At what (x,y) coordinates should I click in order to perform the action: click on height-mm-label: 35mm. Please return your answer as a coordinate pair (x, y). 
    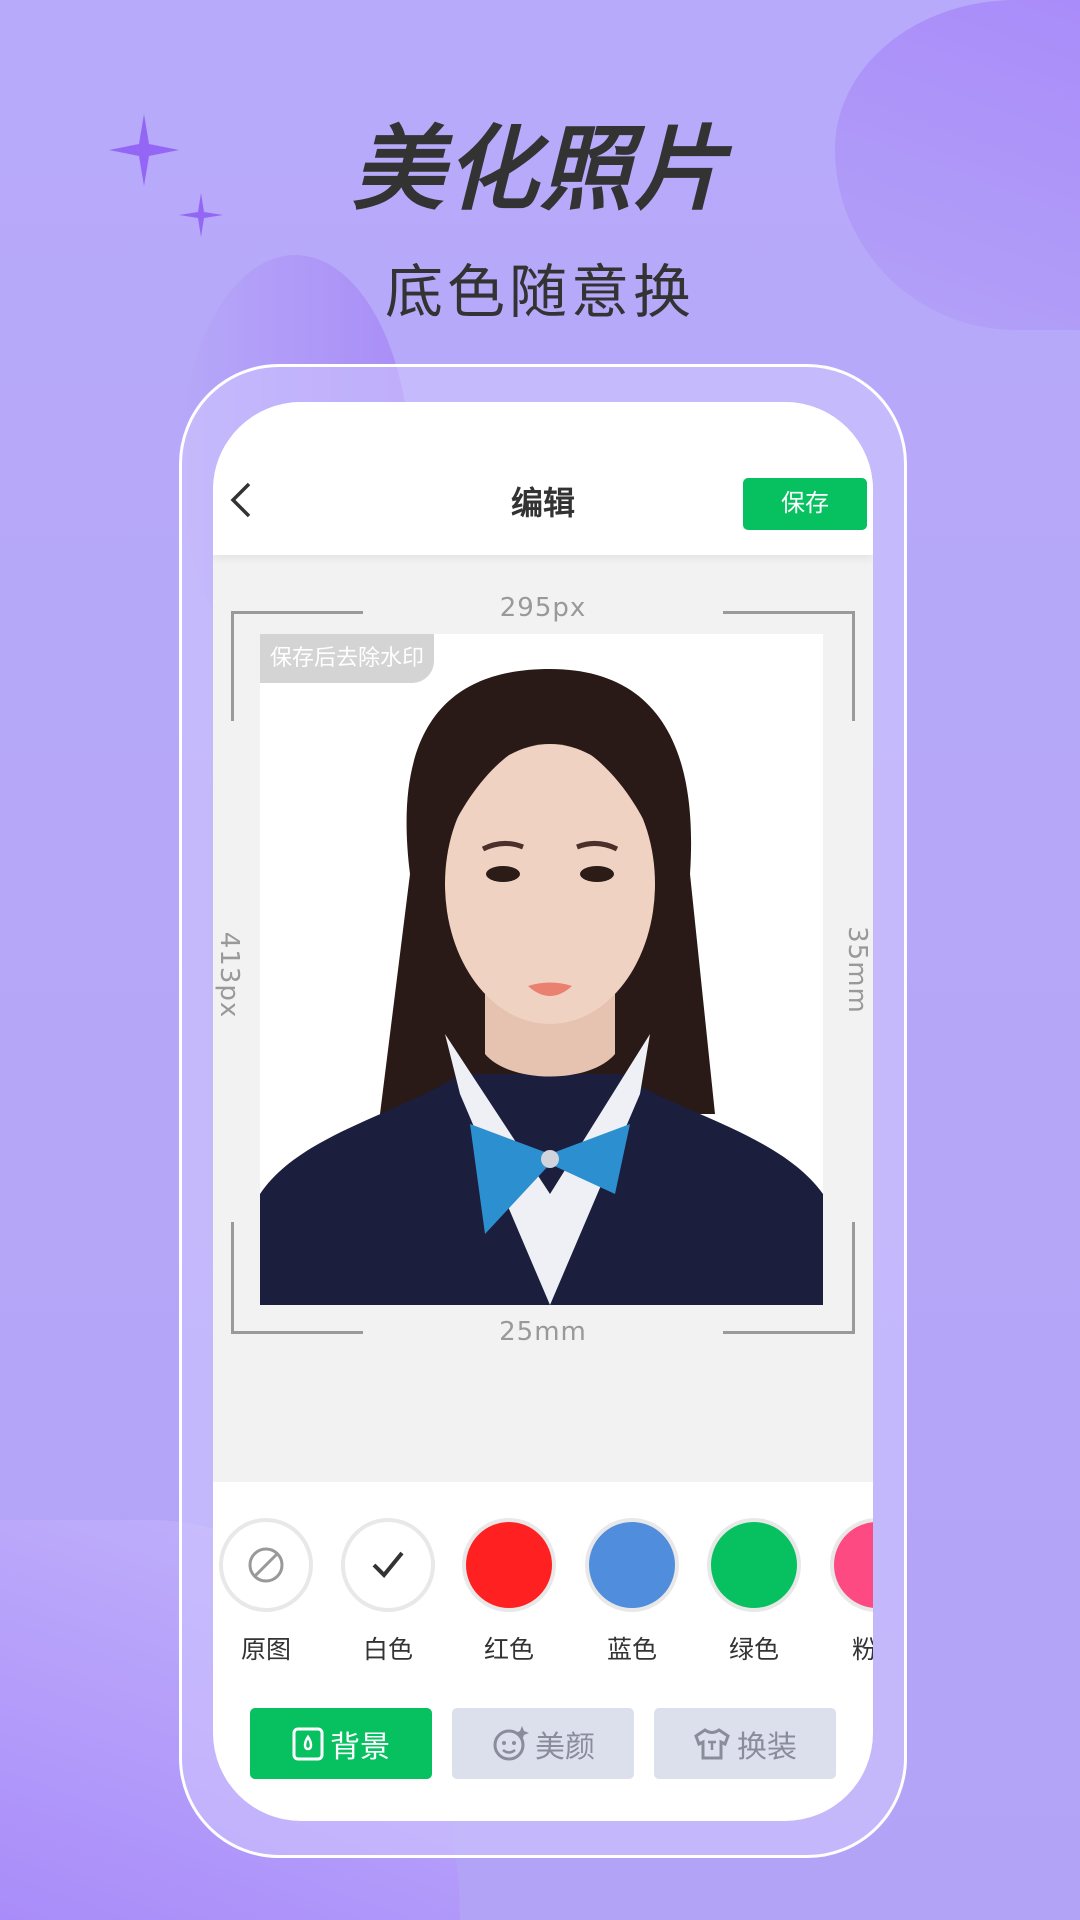
    Looking at the image, I should click on (857, 970).